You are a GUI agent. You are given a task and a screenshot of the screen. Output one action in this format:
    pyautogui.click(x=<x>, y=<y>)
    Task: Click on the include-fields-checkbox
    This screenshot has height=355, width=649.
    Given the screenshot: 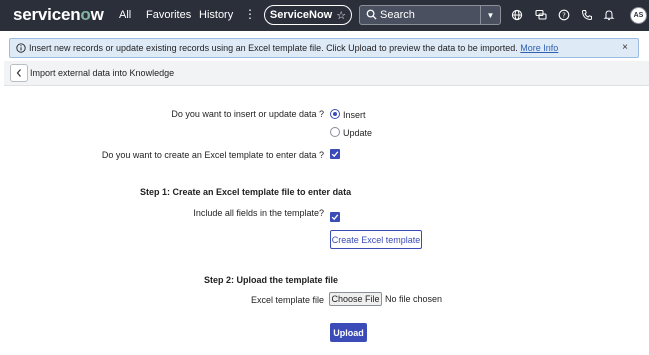 What is the action you would take?
    pyautogui.click(x=335, y=217)
    